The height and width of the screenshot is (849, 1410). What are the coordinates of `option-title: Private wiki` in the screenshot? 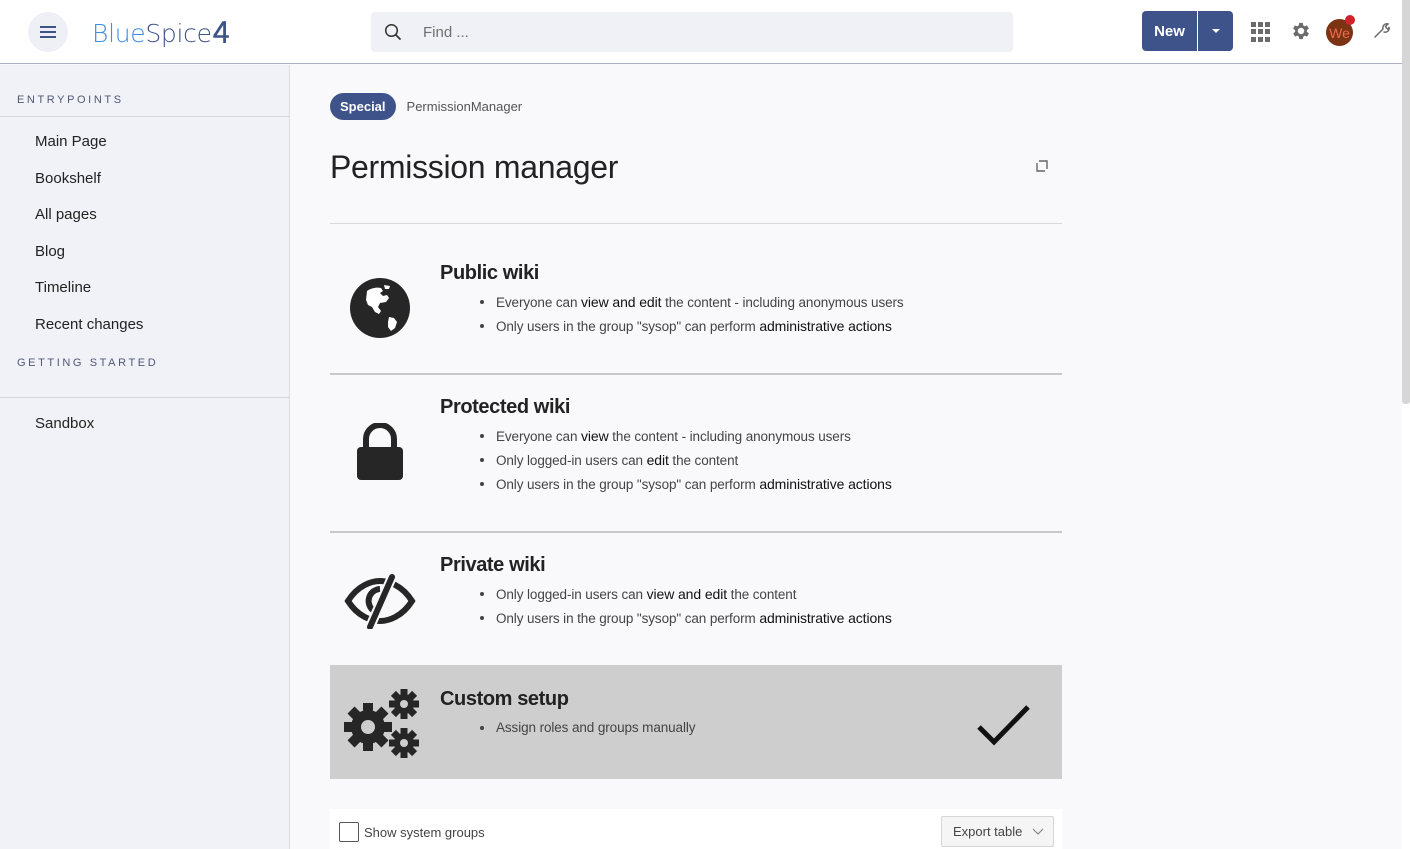 It's located at (493, 565).